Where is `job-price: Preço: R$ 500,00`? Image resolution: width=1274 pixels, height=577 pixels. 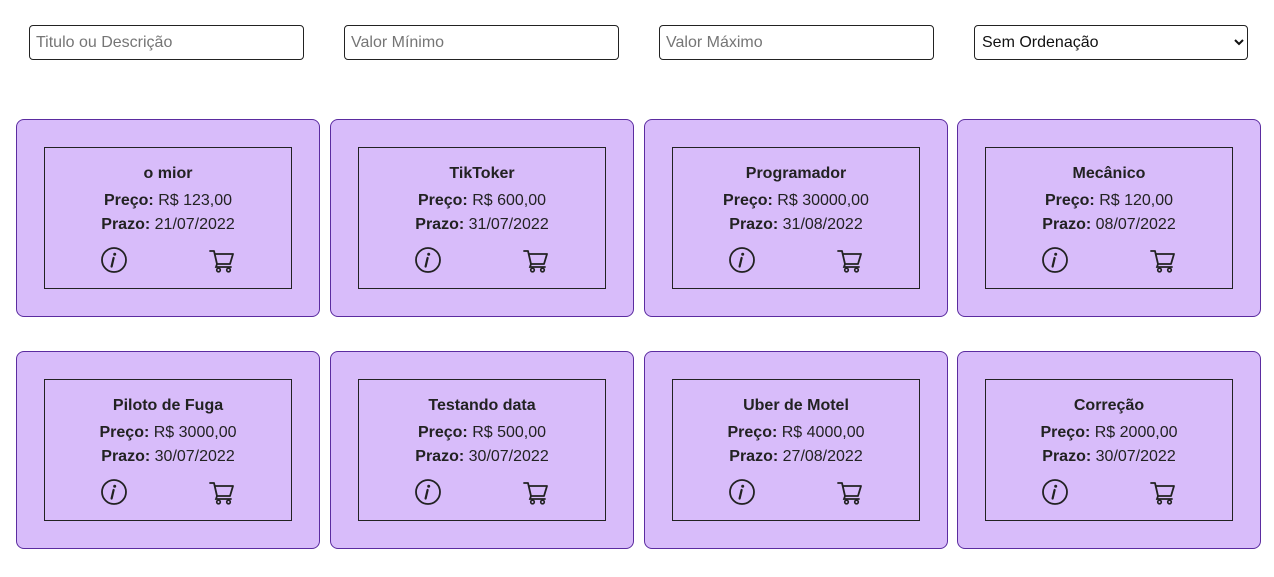 job-price: Preço: R$ 500,00 is located at coordinates (482, 433).